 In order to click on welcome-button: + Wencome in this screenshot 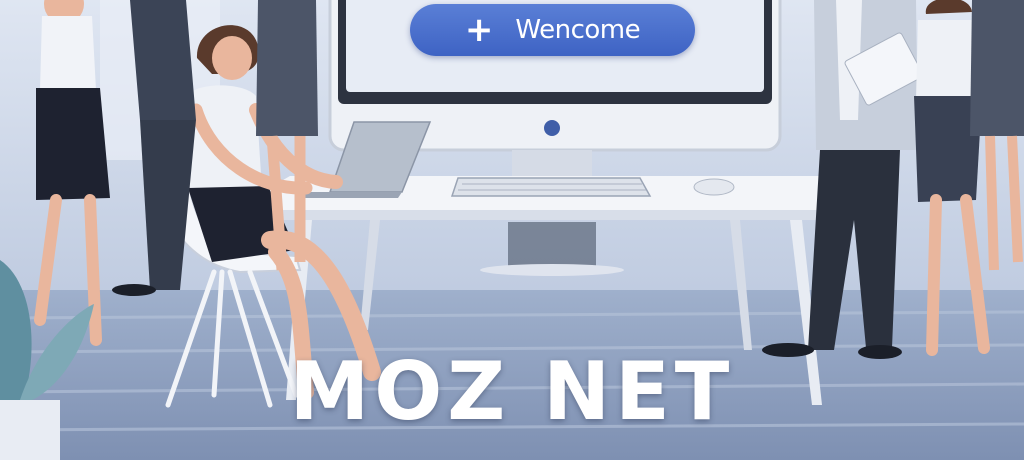, I will do `click(552, 30)`.